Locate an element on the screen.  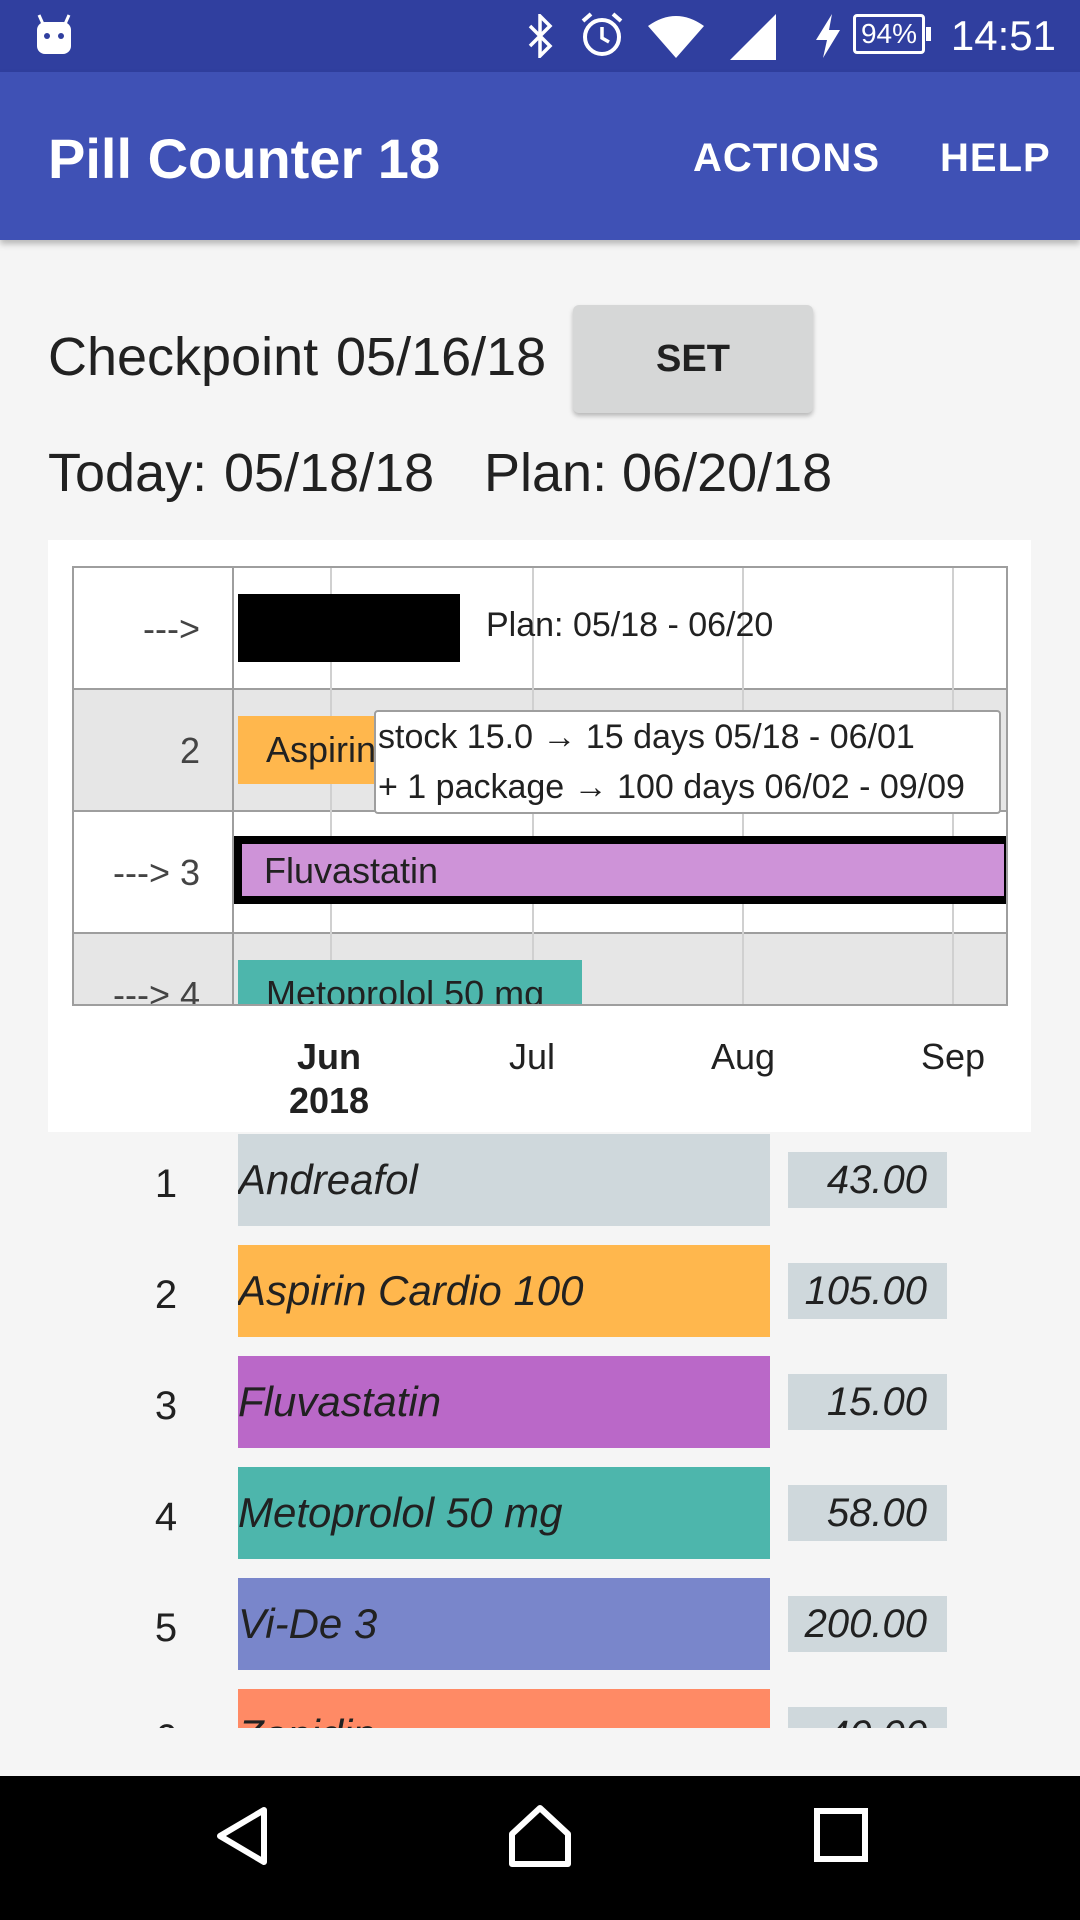
checkpoint-label: Checkpoint is located at coordinates (183, 357).